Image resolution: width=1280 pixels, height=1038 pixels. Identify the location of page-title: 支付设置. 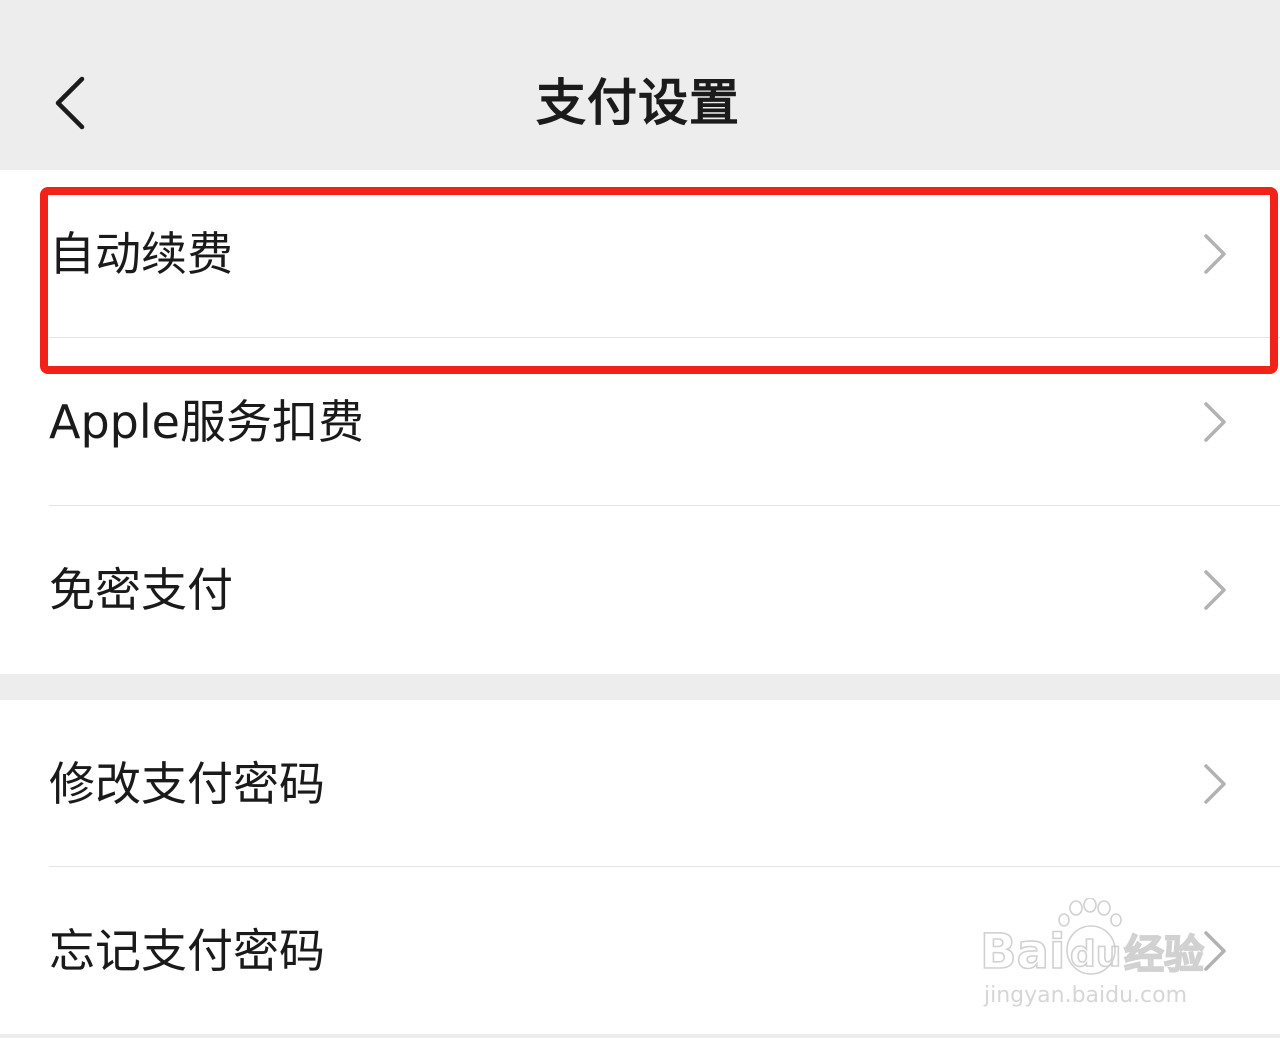
(638, 103).